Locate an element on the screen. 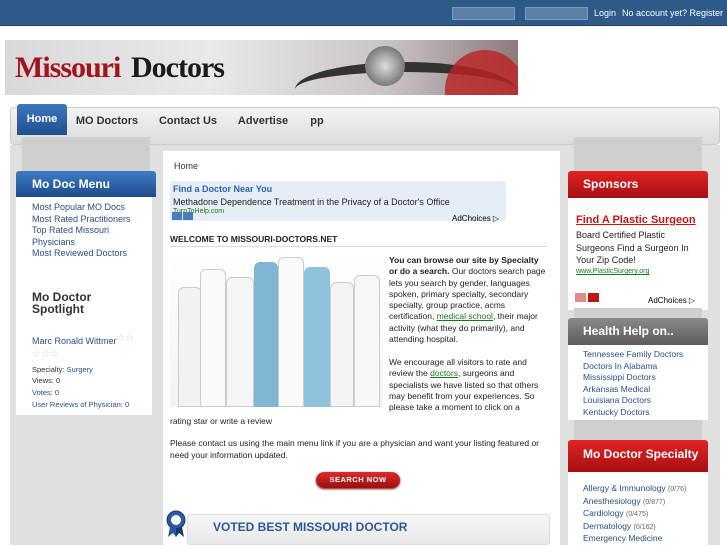 Image resolution: width=727 pixels, height=546 pixels. password-input is located at coordinates (556, 13).